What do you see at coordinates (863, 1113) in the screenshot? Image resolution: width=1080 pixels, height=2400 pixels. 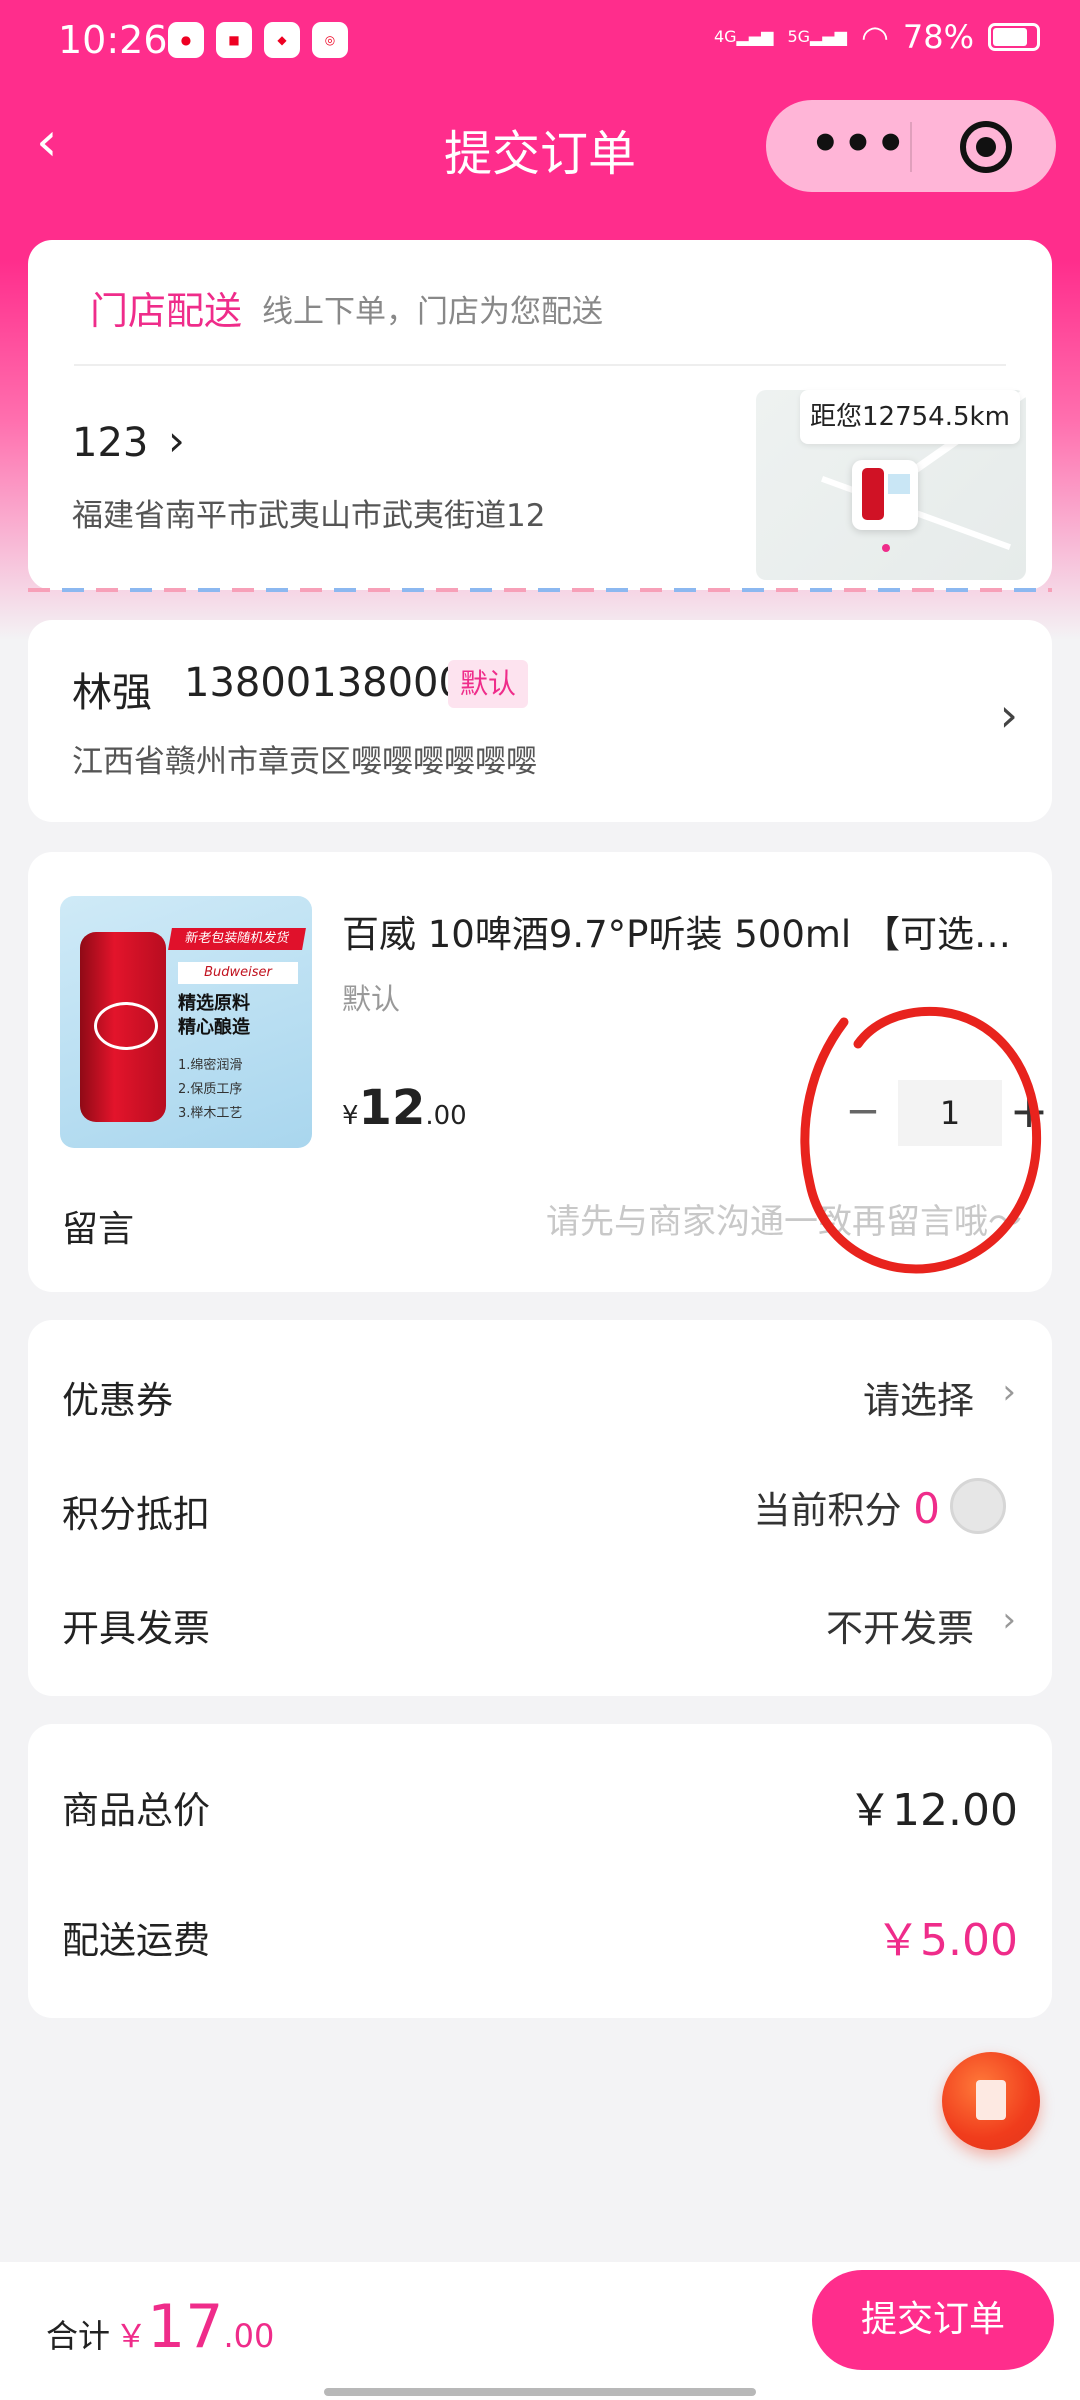 I see `decrease-button: −` at bounding box center [863, 1113].